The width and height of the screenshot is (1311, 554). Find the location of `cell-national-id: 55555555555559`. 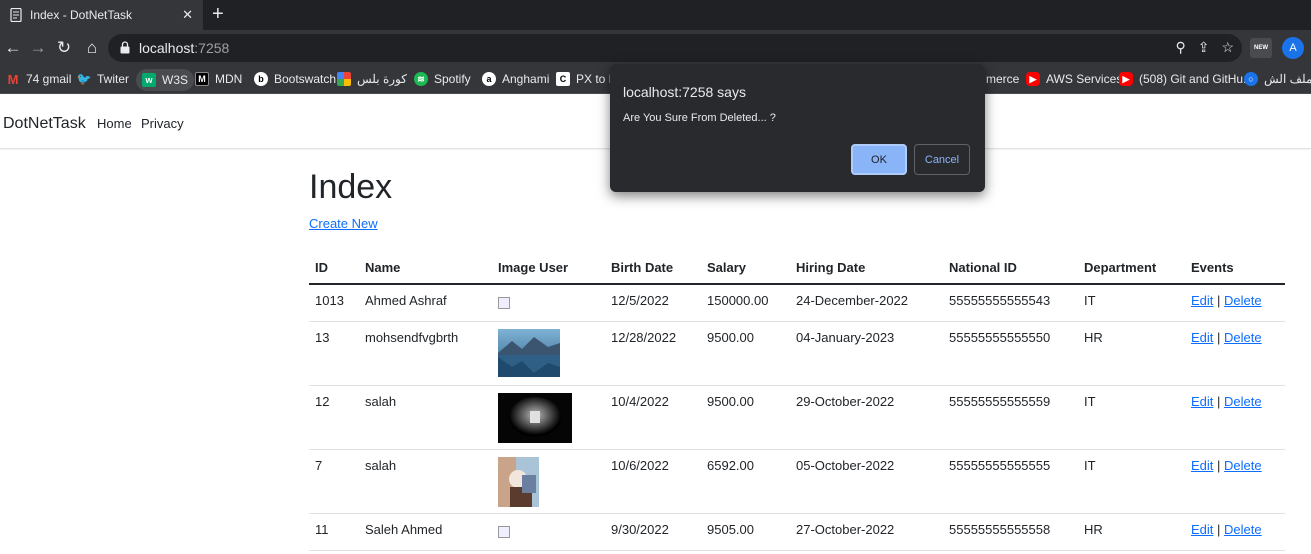

cell-national-id: 55555555555559 is located at coordinates (1010, 417).